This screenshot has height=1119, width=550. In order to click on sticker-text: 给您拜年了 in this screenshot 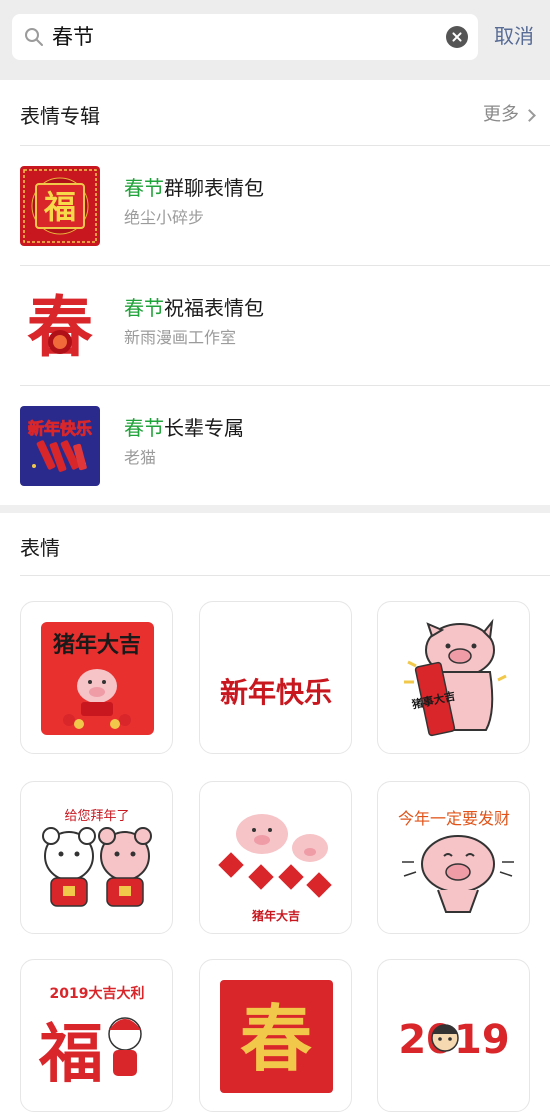, I will do `click(96, 816)`.